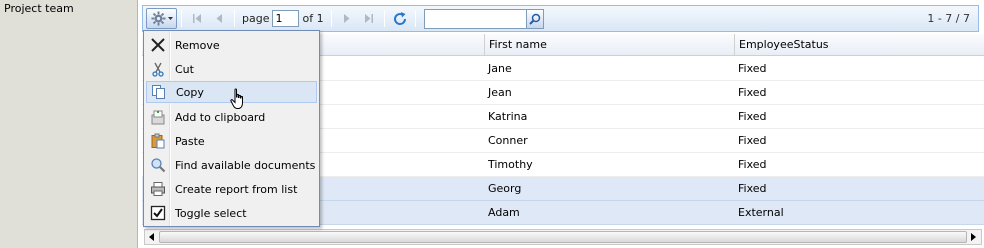 This screenshot has height=248, width=984. I want to click on column-header-first-name: First name, so click(609, 45).